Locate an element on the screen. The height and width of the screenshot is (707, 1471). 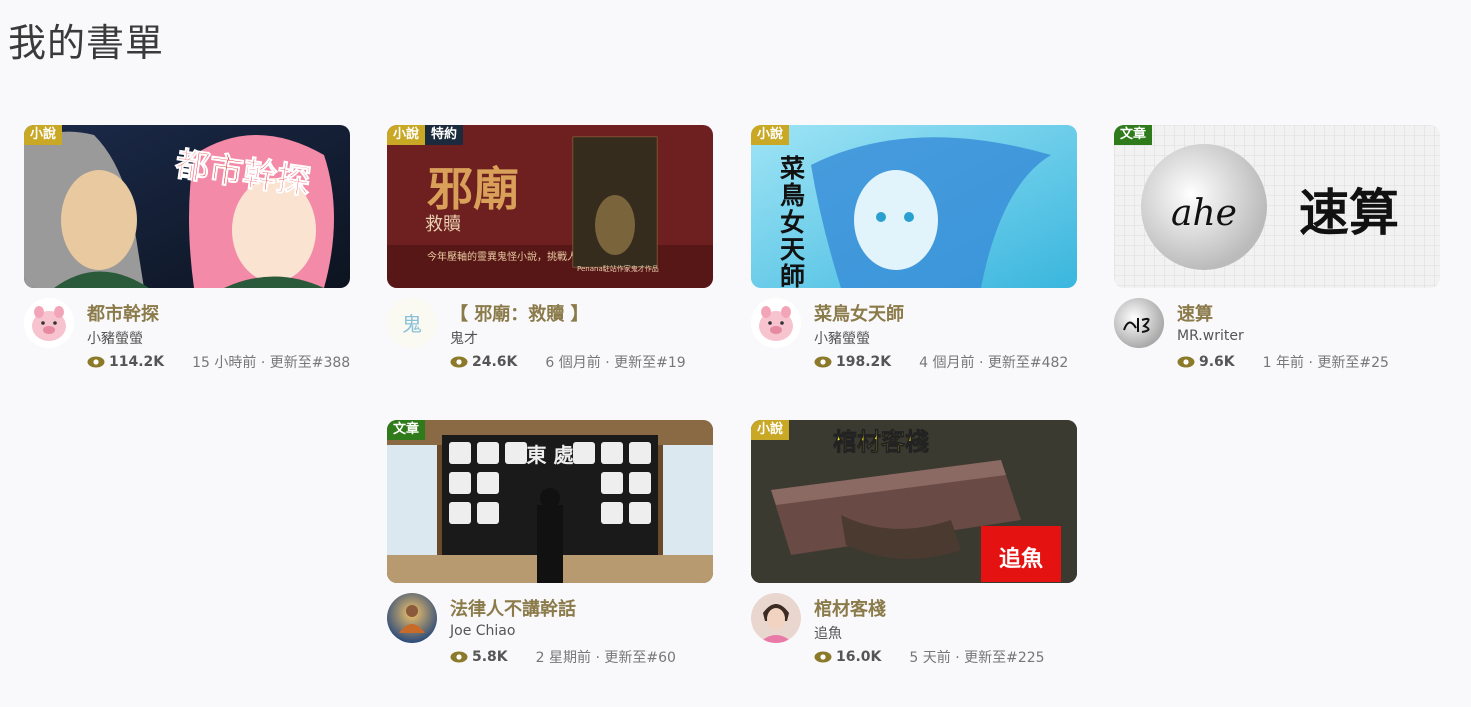
cover-title: 速算 is located at coordinates (1349, 212).